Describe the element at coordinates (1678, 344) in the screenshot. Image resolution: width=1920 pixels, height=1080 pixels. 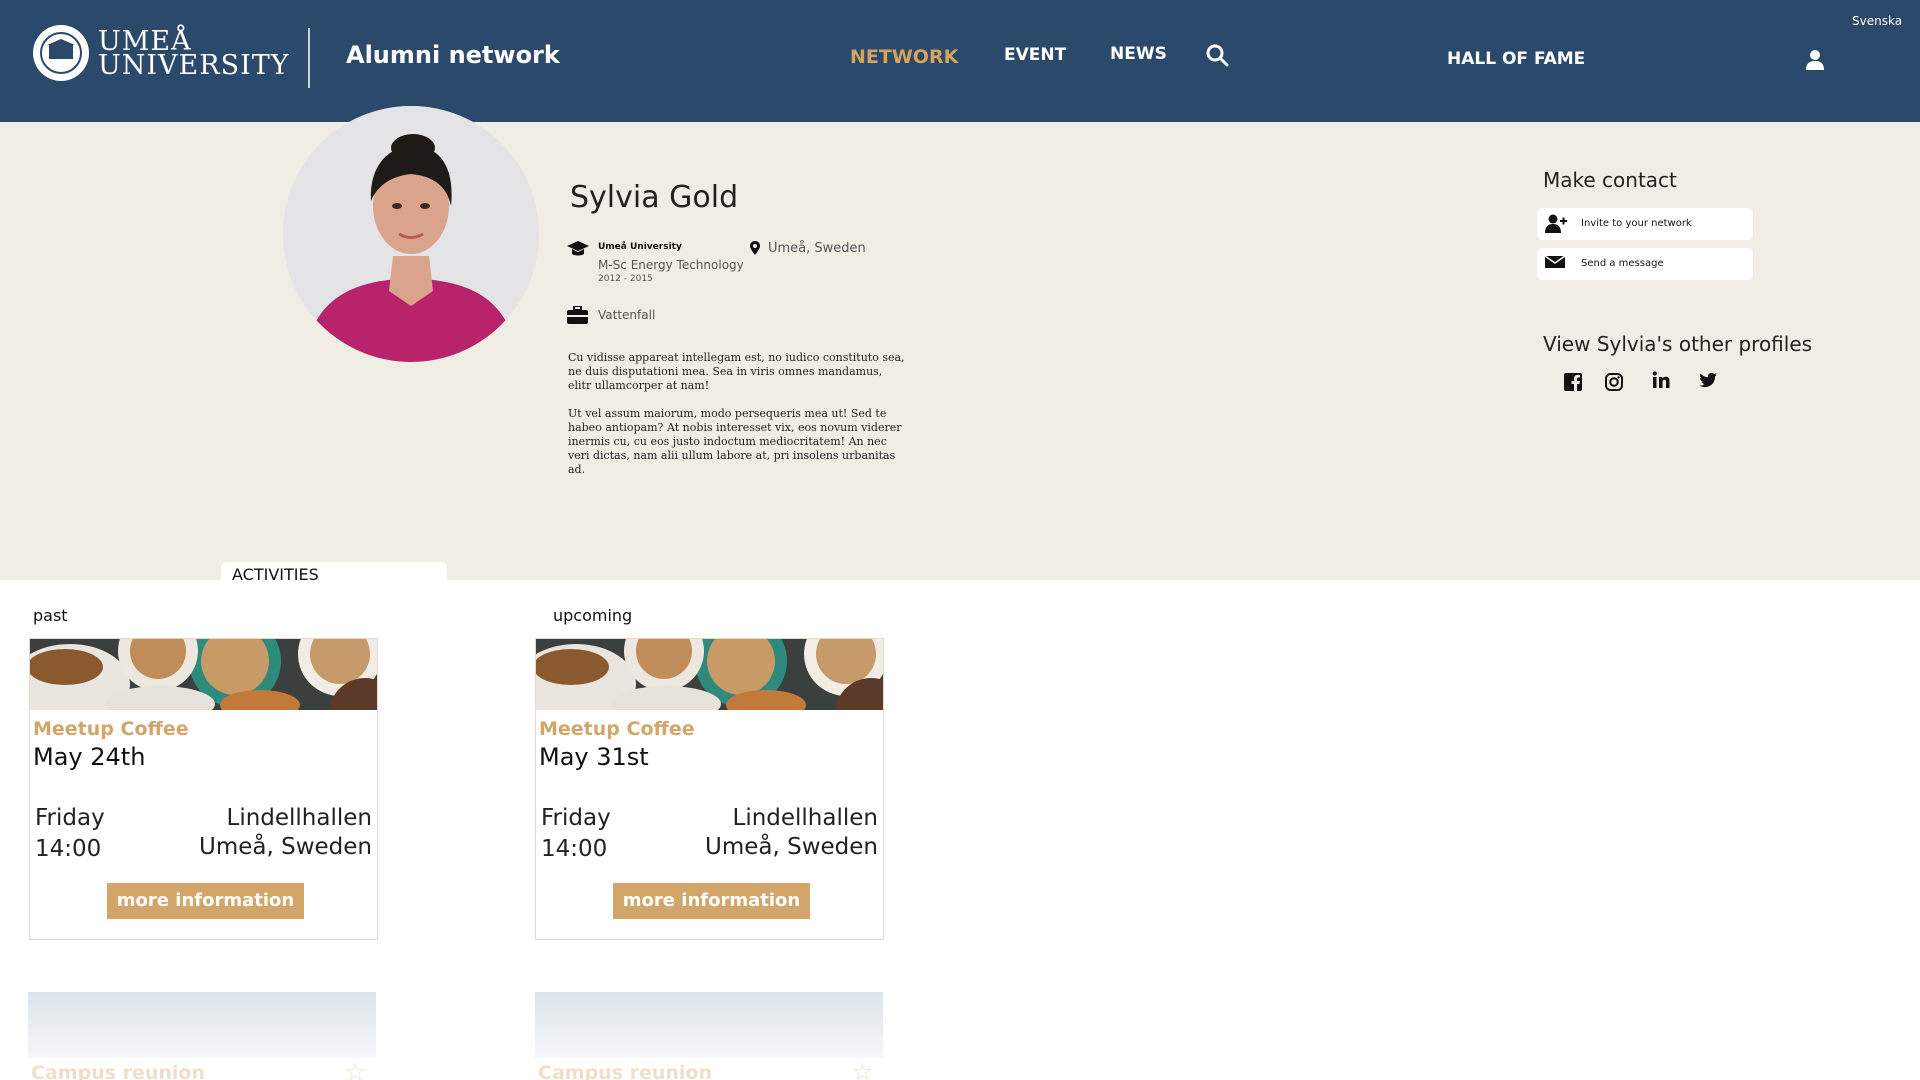
I see `other-profiles-heading: View Sylvia's other profiles` at that location.